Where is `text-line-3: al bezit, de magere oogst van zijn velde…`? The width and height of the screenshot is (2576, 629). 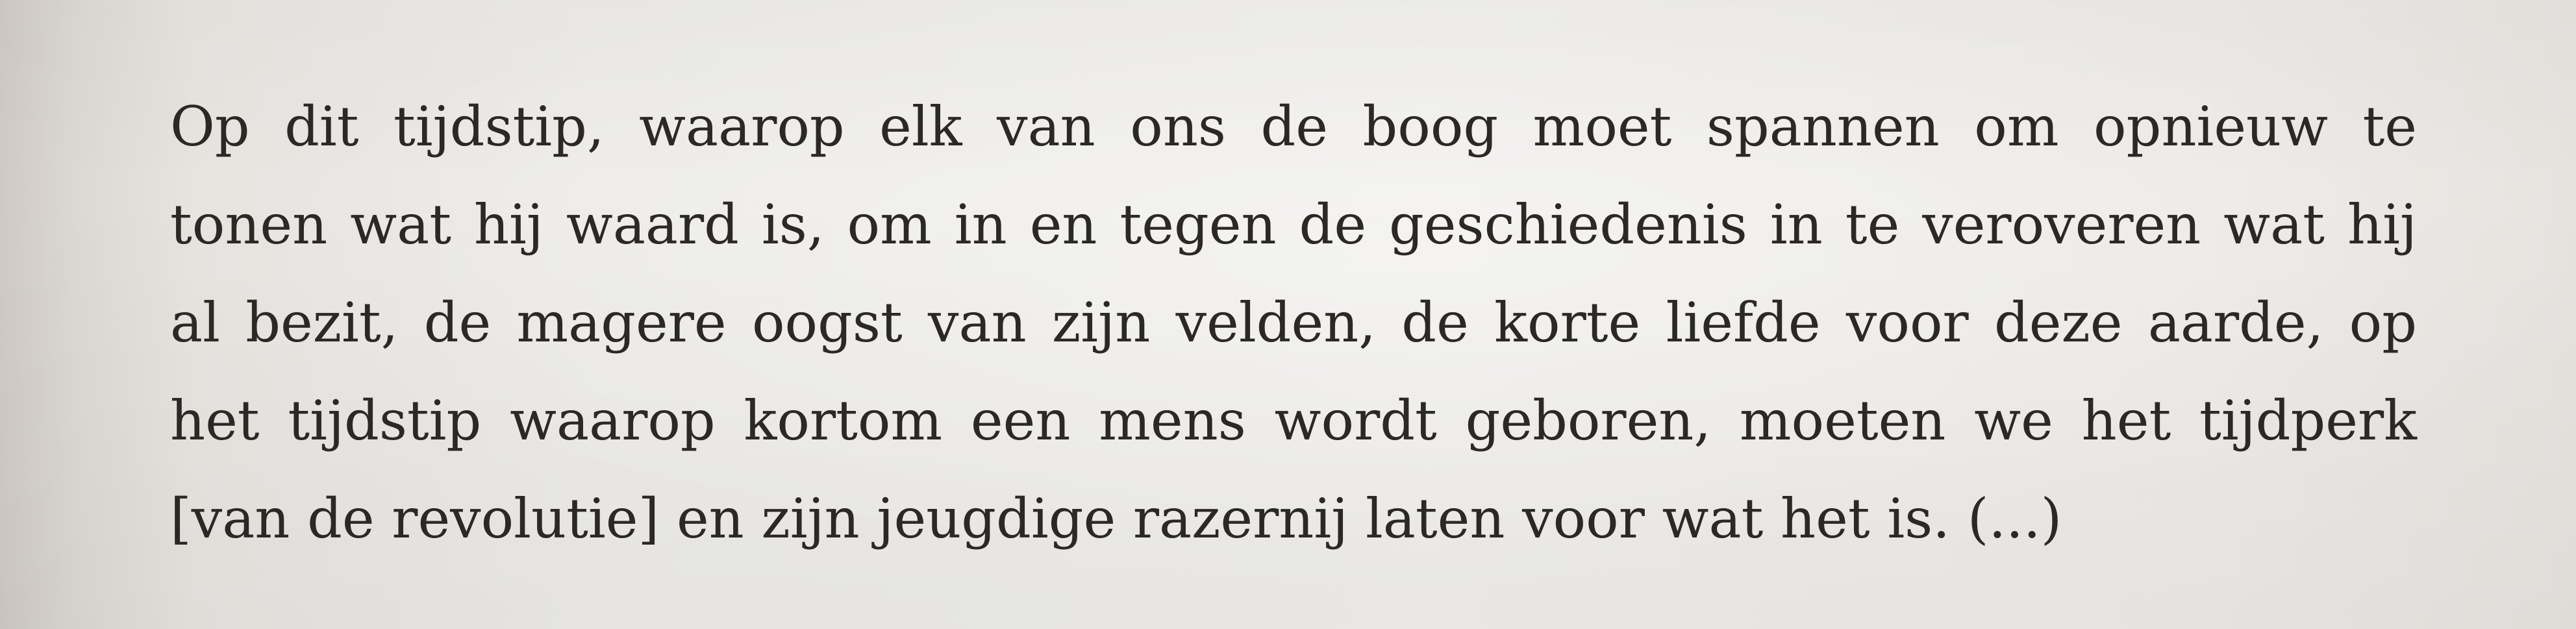 text-line-3: al bezit, de magere oogst van zijn velde… is located at coordinates (1293, 322).